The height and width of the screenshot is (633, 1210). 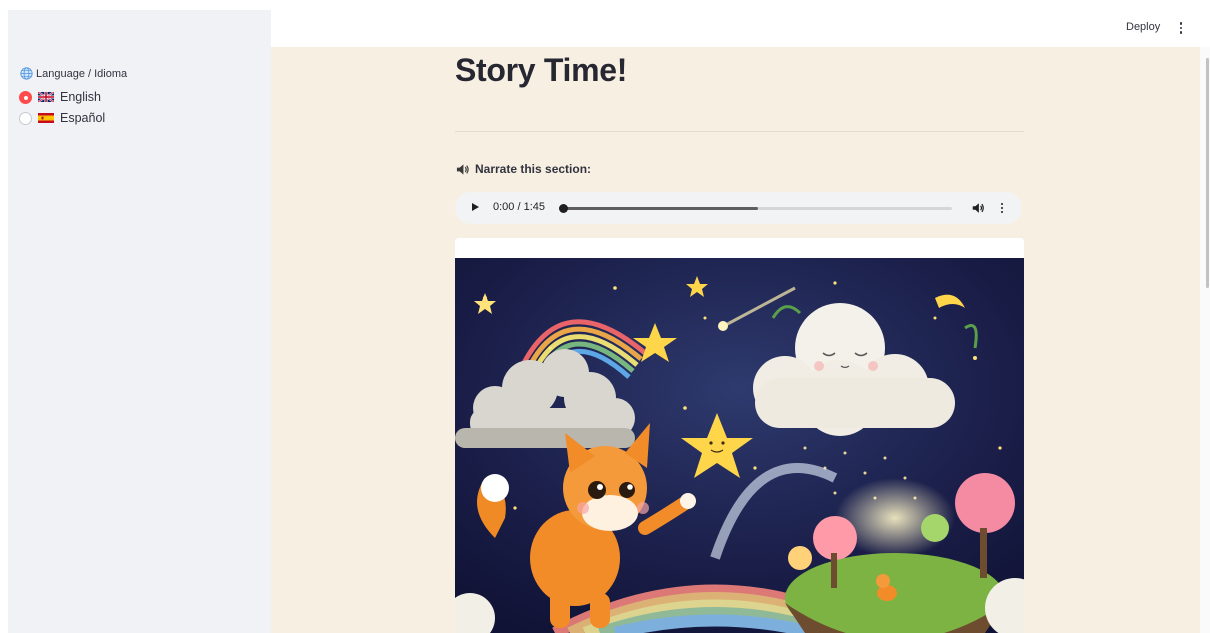 What do you see at coordinates (978, 208) in the screenshot?
I see `volume-icon` at bounding box center [978, 208].